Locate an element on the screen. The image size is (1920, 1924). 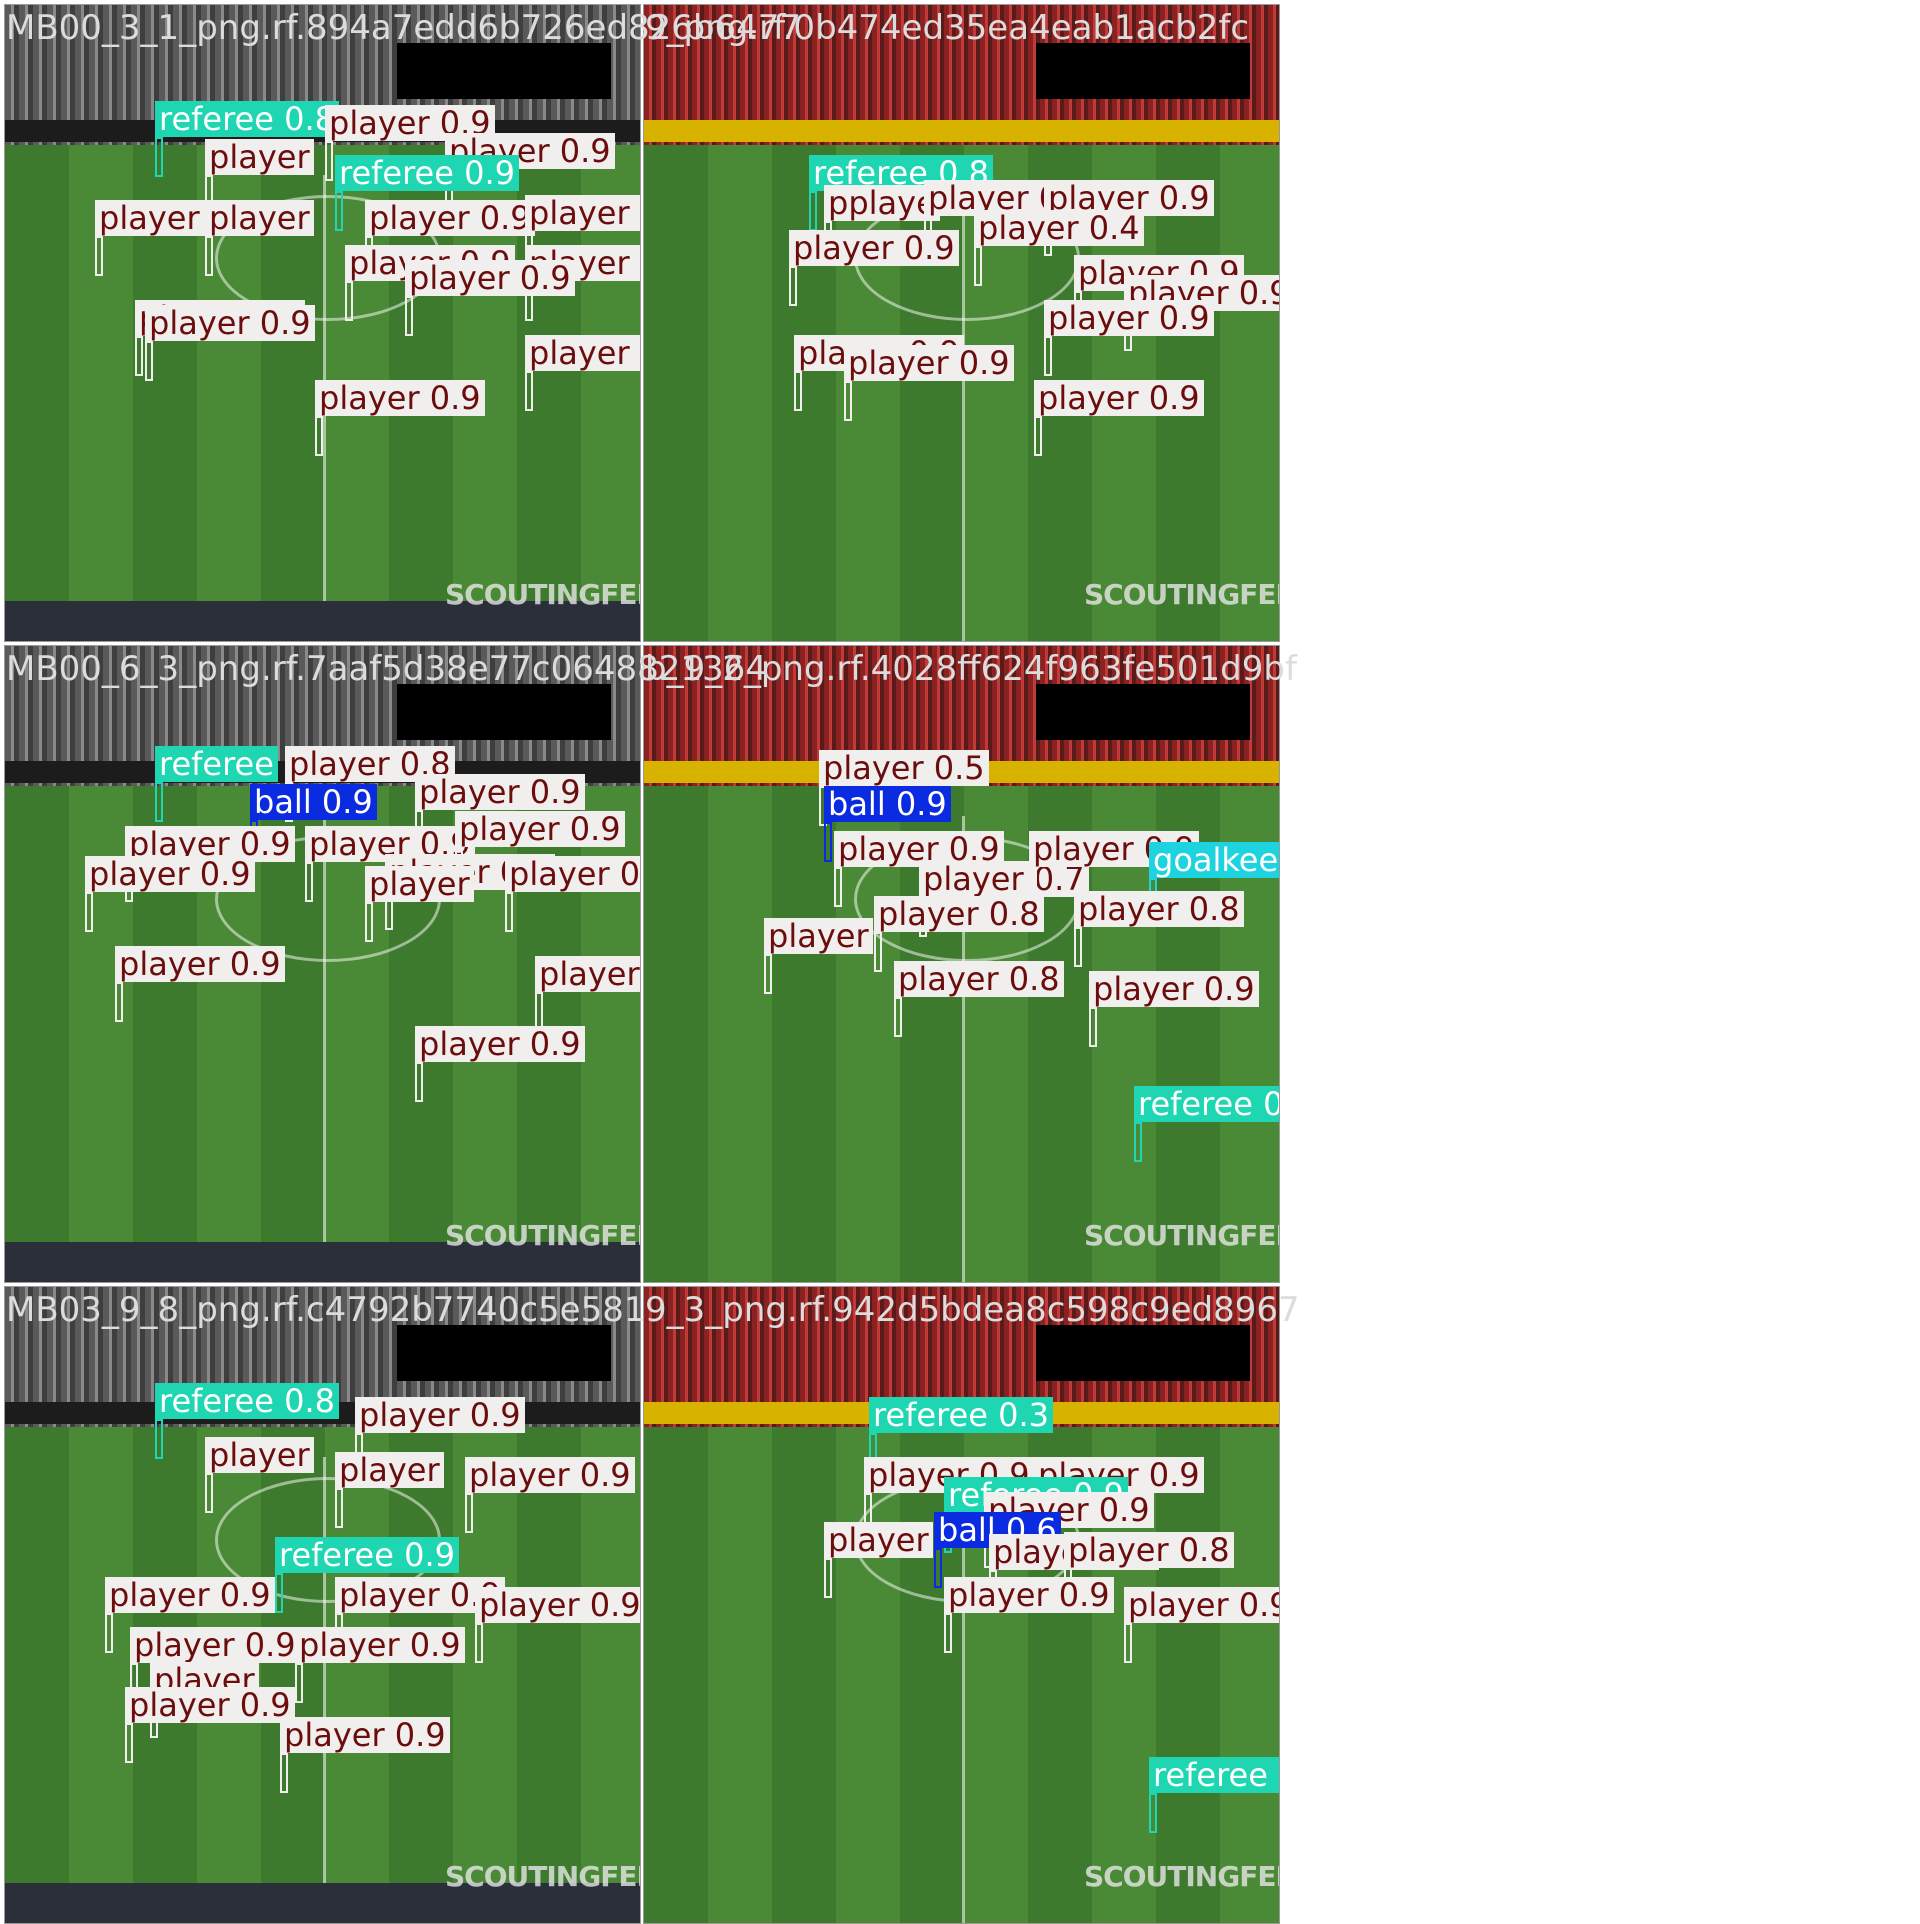
detection-label: goalkeeper 0.9 is located at coordinates (1214, 860).